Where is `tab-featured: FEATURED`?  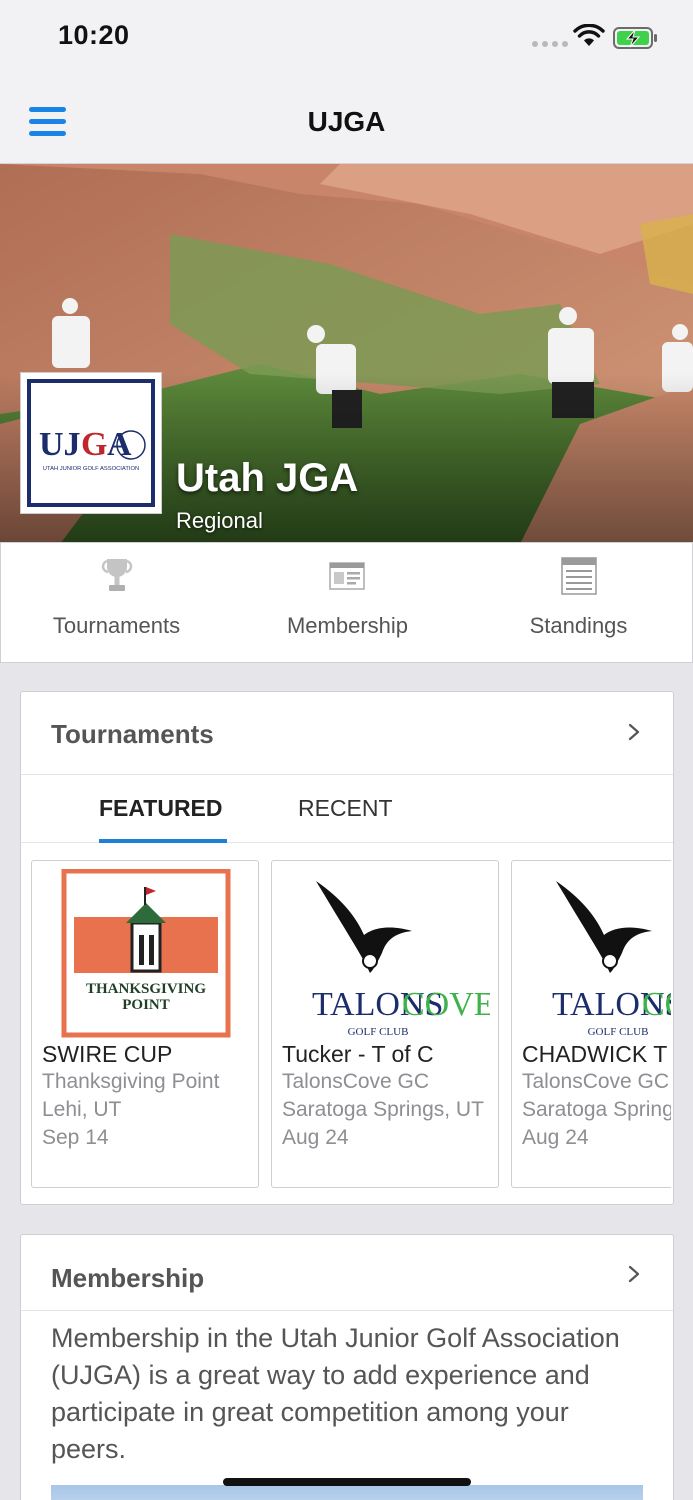
tab-featured: FEATURED is located at coordinates (163, 809).